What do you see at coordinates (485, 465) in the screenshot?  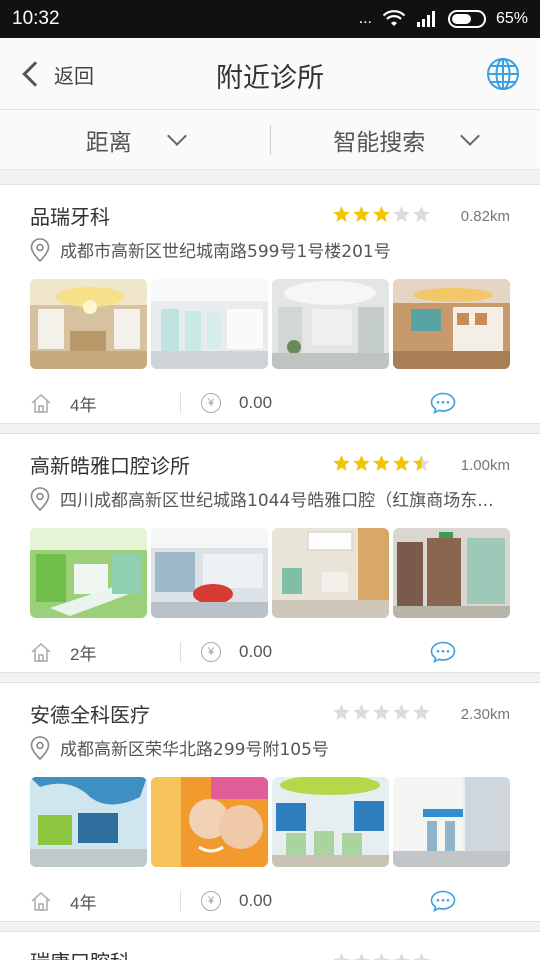 I see `clinic-distance: 1.00km` at bounding box center [485, 465].